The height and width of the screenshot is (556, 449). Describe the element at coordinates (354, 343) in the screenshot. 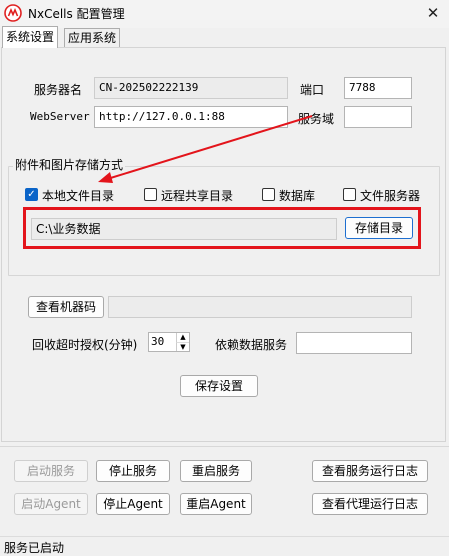

I see `depend-service-field` at that location.